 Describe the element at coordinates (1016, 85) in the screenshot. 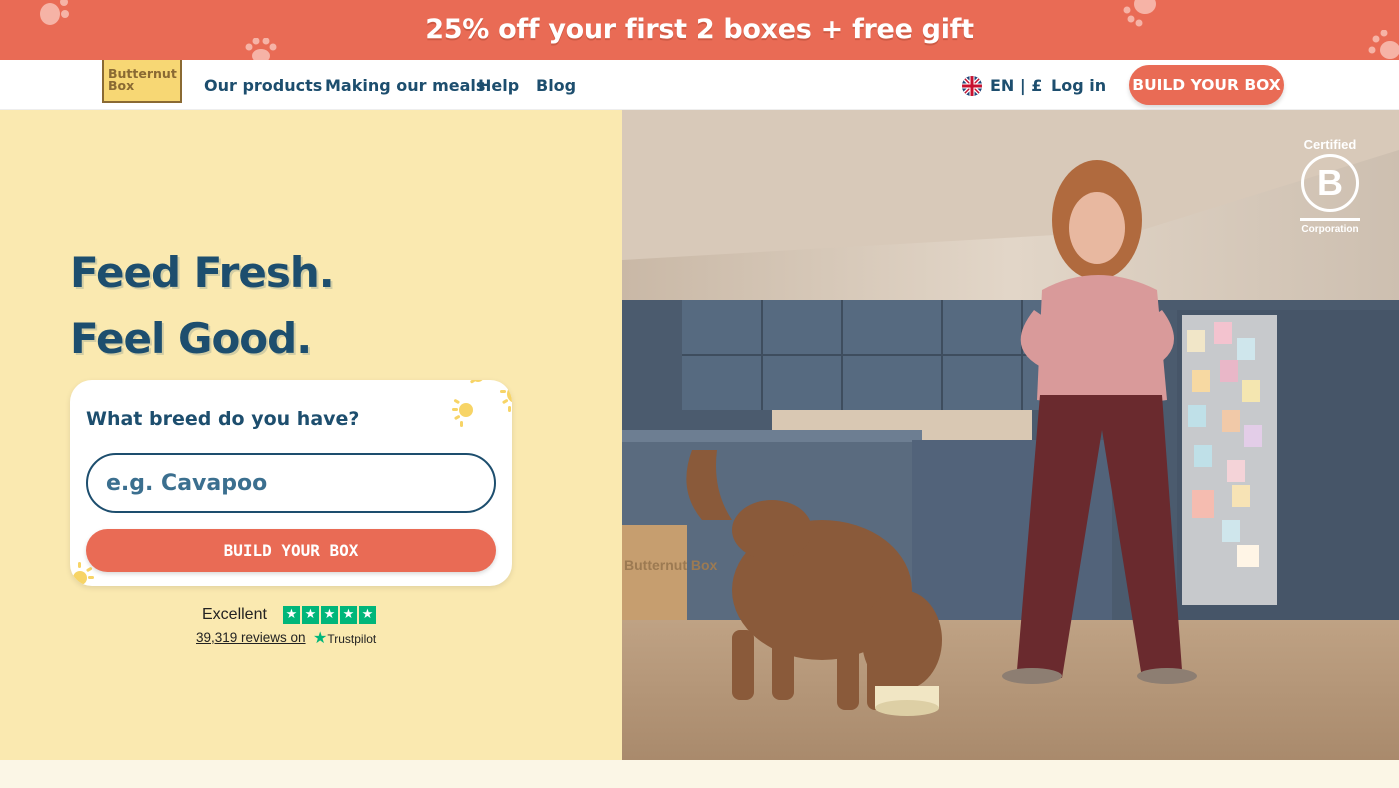

I see `locale-currency-selector: EN | £` at that location.